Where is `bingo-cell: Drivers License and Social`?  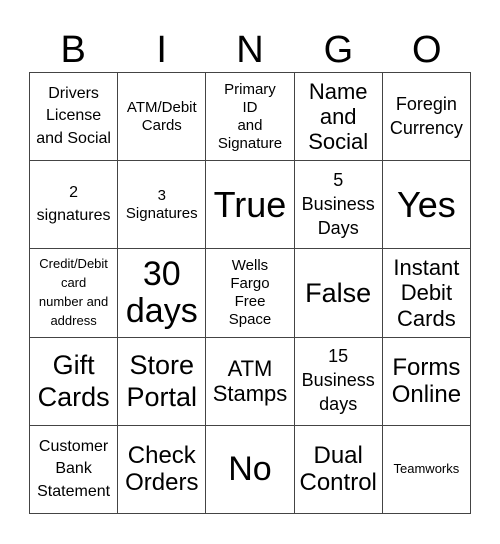 bingo-cell: Drivers License and Social is located at coordinates (74, 117).